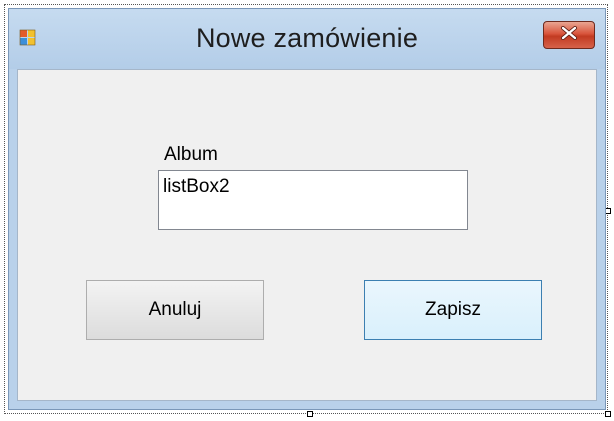 This screenshot has height=421, width=614. I want to click on save-button: Zapisz, so click(453, 310).